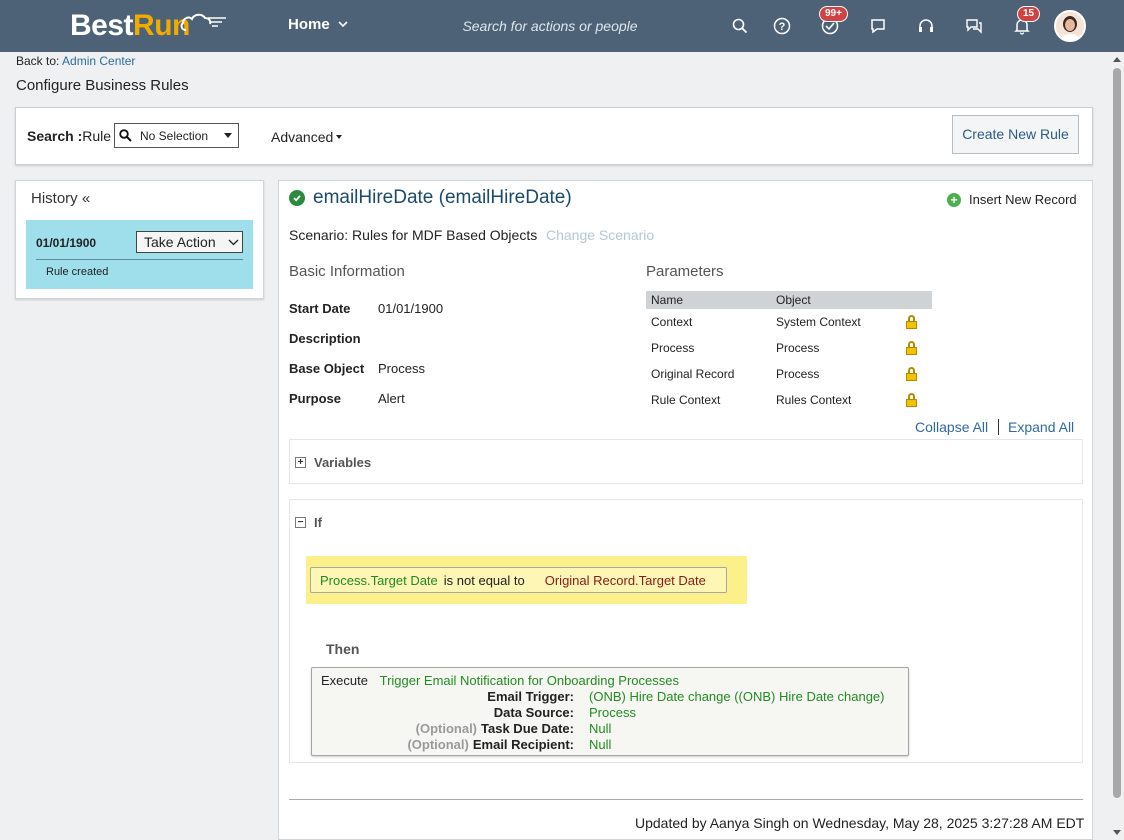 Image resolution: width=1124 pixels, height=840 pixels. What do you see at coordinates (60, 198) in the screenshot?
I see `history-title: History «` at bounding box center [60, 198].